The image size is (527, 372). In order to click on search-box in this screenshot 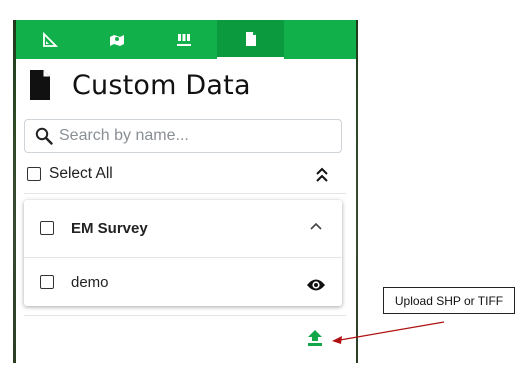, I will do `click(183, 136)`.